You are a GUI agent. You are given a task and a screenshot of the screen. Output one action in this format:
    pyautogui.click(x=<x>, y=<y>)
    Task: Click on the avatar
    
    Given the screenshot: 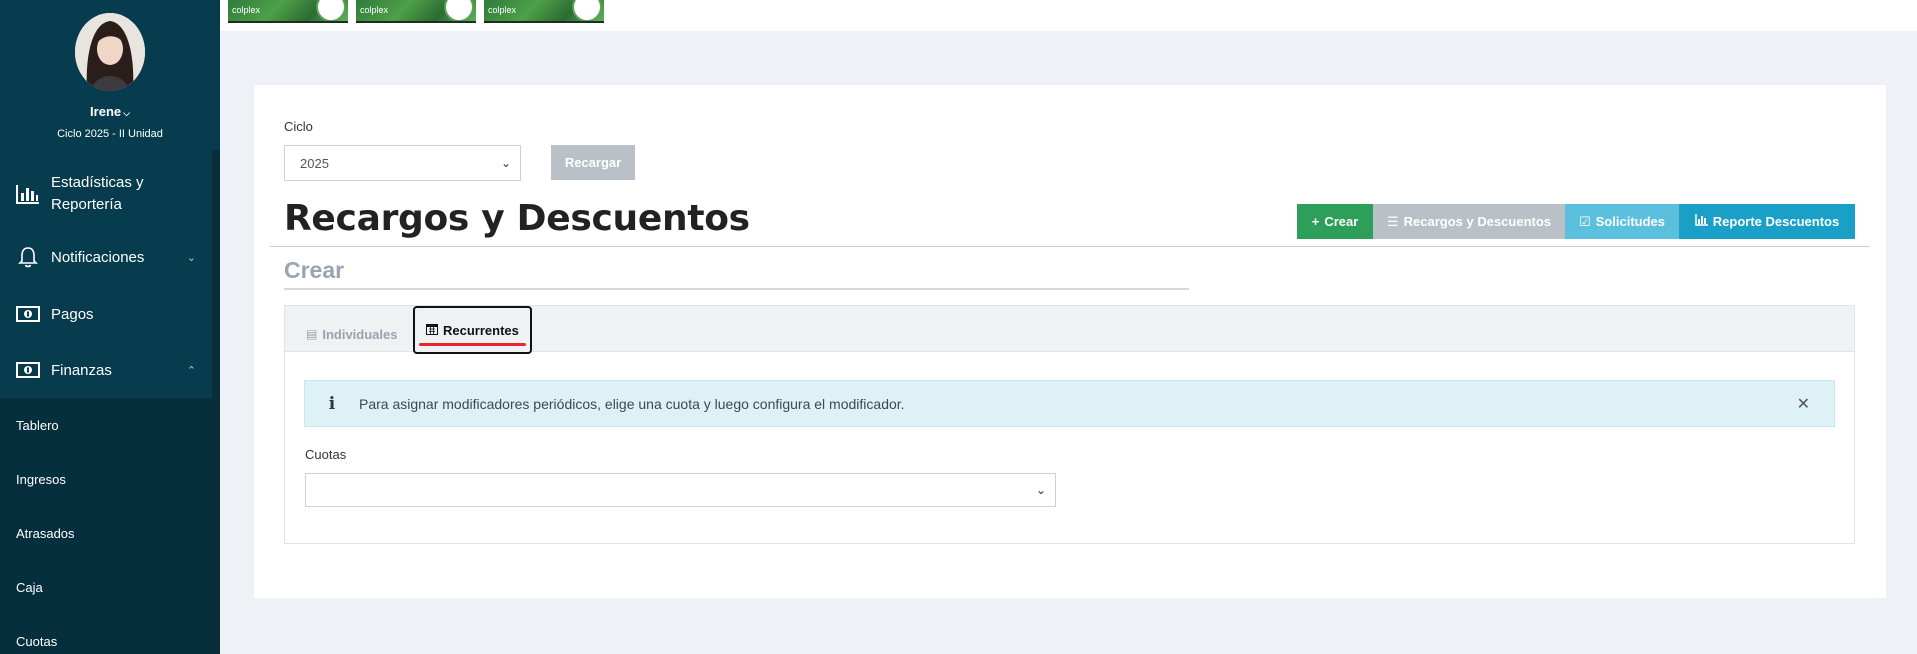 What is the action you would take?
    pyautogui.click(x=110, y=52)
    